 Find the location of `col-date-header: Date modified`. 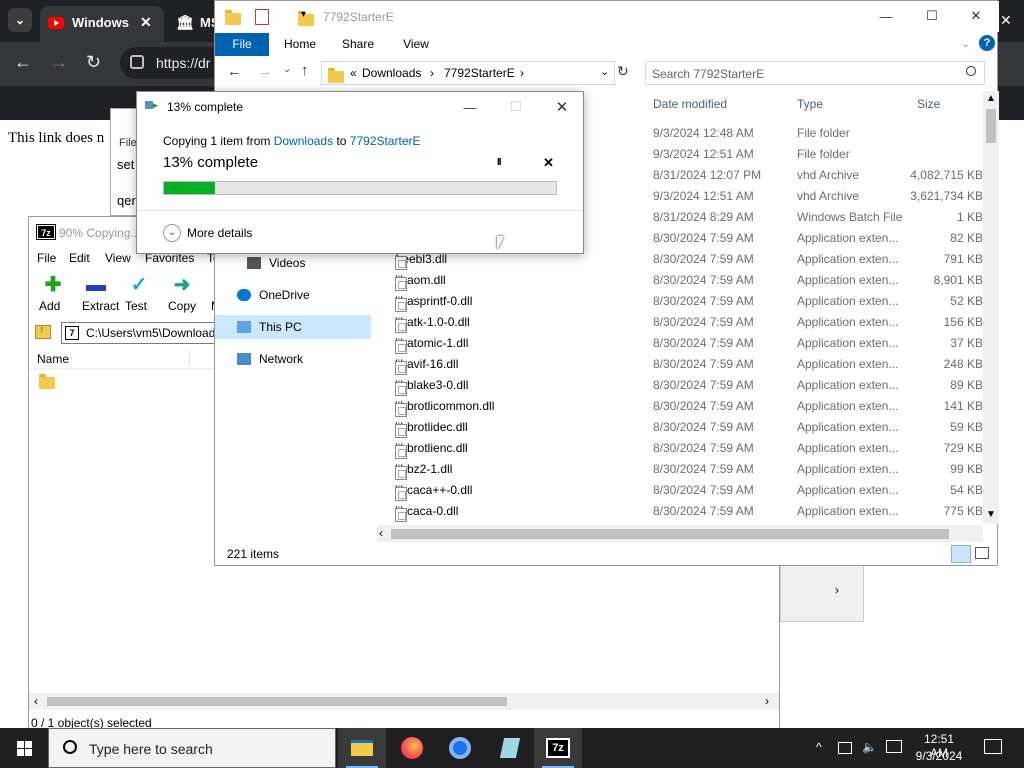

col-date-header: Date modified is located at coordinates (690, 104).